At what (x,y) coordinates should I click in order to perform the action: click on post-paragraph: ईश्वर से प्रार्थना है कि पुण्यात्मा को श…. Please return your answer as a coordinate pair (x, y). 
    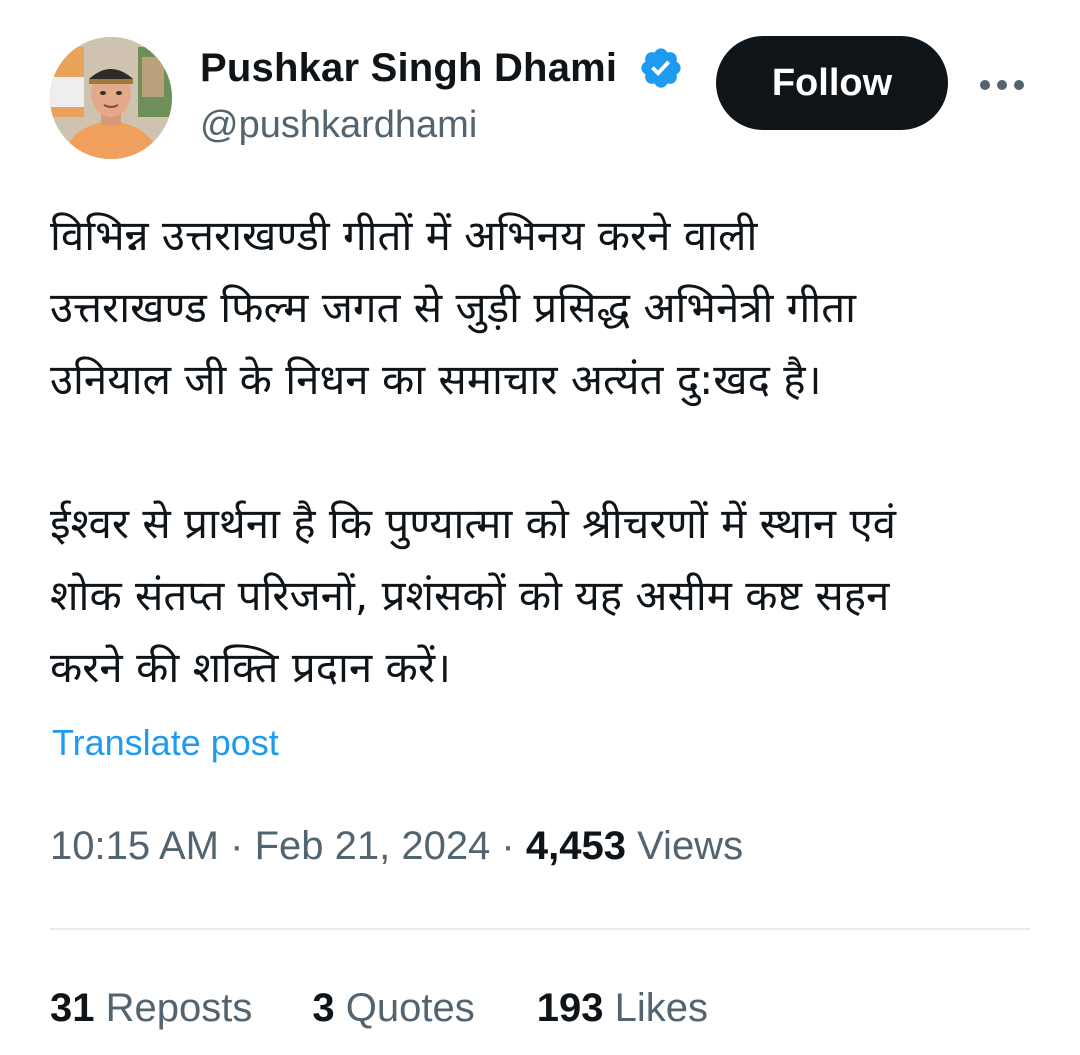
    Looking at the image, I should click on (473, 595).